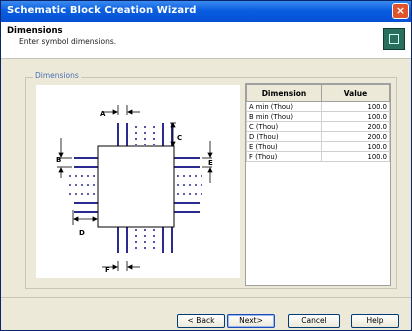 Image resolution: width=412 pixels, height=331 pixels. Describe the element at coordinates (355, 93) in the screenshot. I see `header-value: Value` at that location.